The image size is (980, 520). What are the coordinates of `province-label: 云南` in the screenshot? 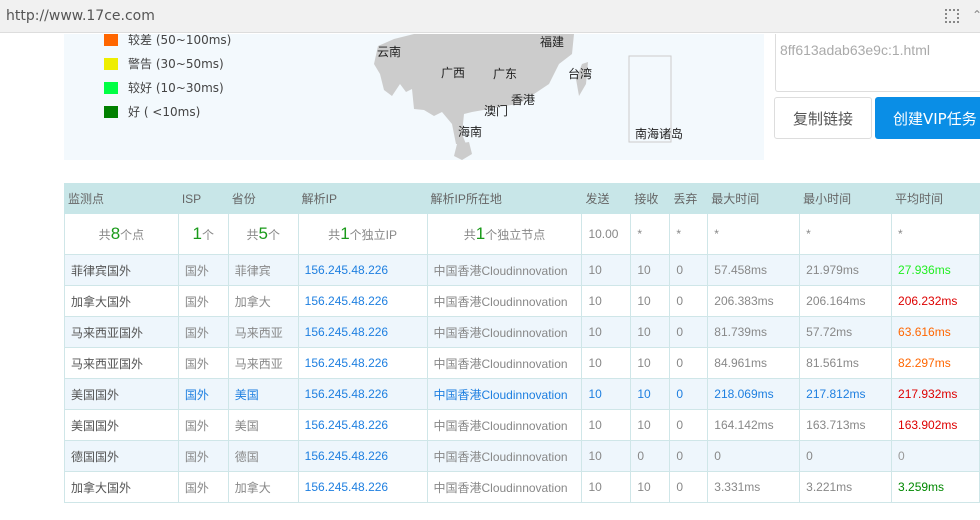 It's located at (389, 52).